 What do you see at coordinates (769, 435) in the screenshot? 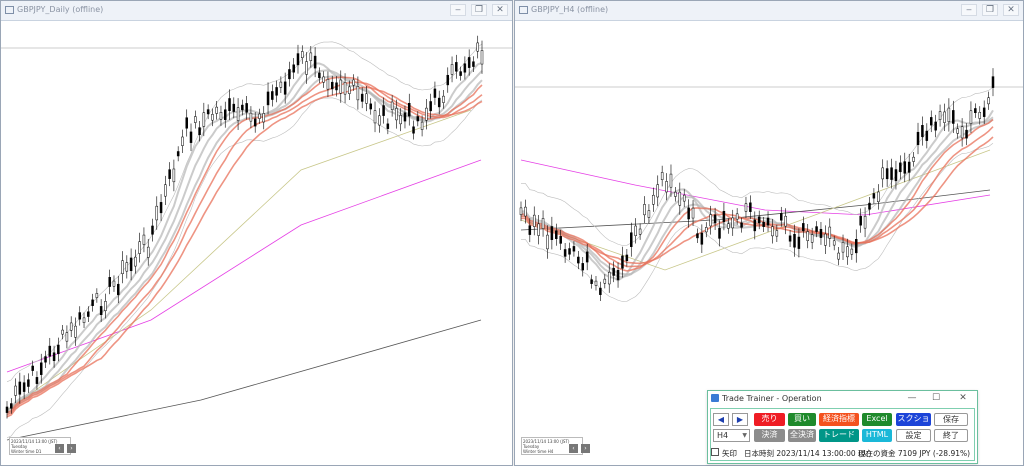
I see `settle-button: 決済` at bounding box center [769, 435].